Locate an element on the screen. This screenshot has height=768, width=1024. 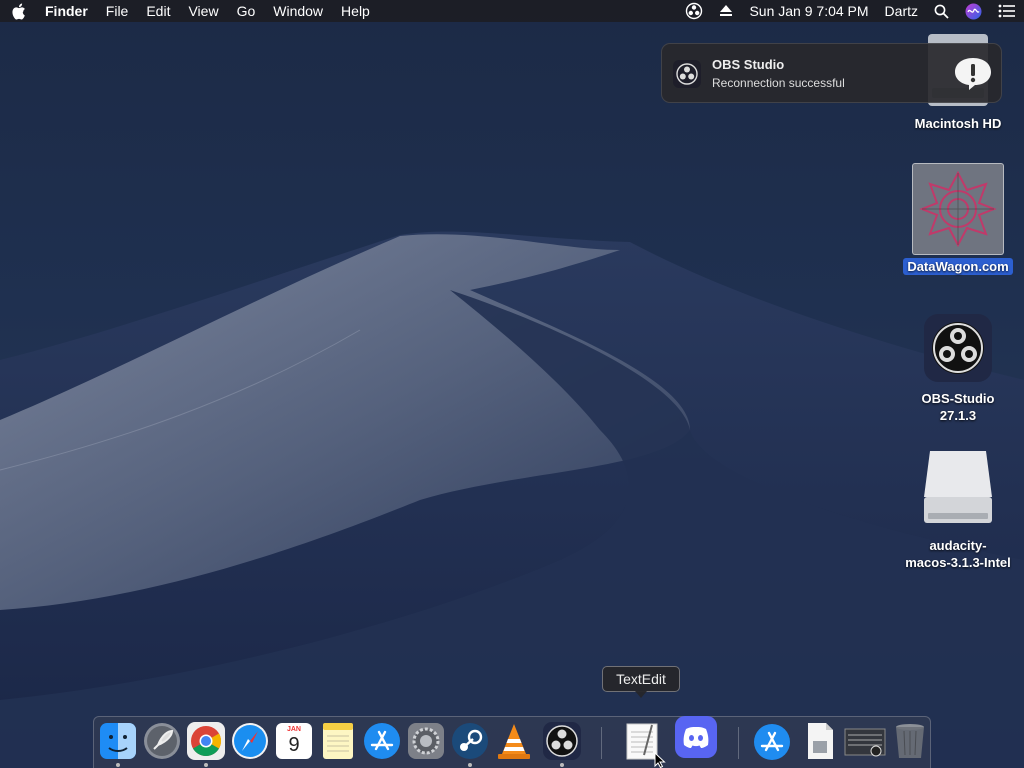
dock-google-chrome is located at coordinates (206, 741).